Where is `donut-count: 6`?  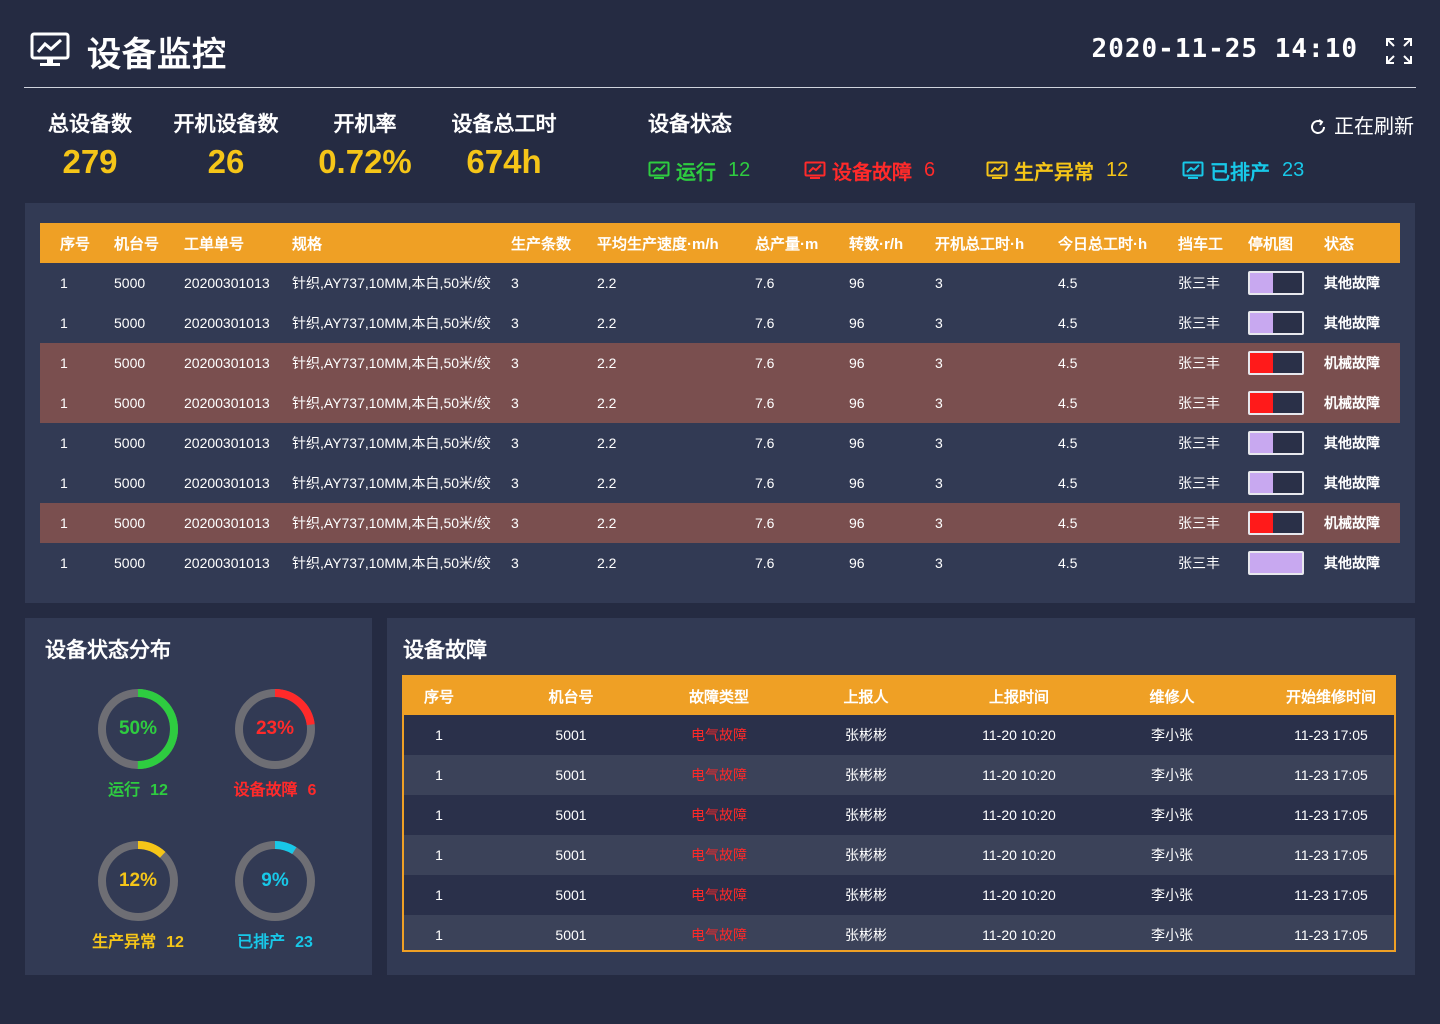
donut-count: 6 is located at coordinates (312, 790).